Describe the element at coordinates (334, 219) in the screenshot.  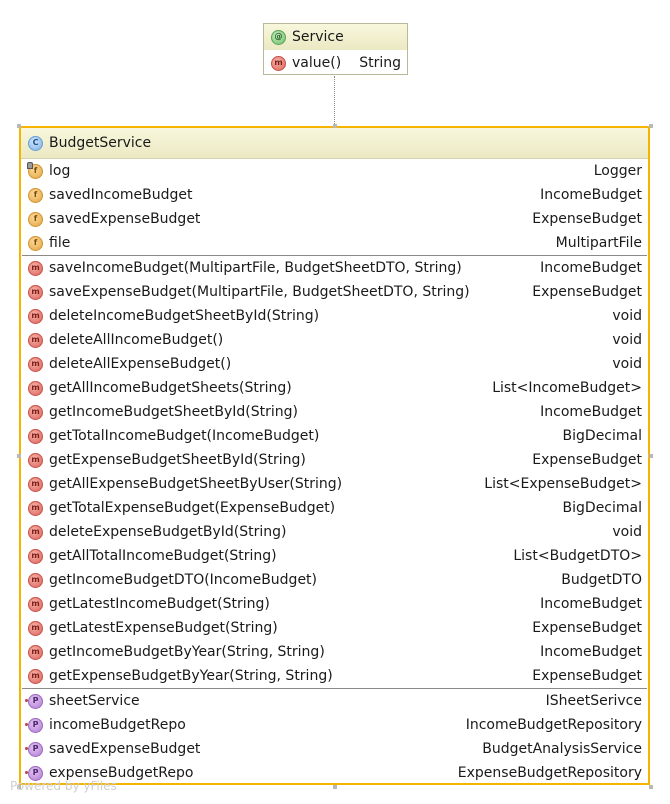
I see `member-row: f savedExpenseBudget ExpenseBudget` at that location.